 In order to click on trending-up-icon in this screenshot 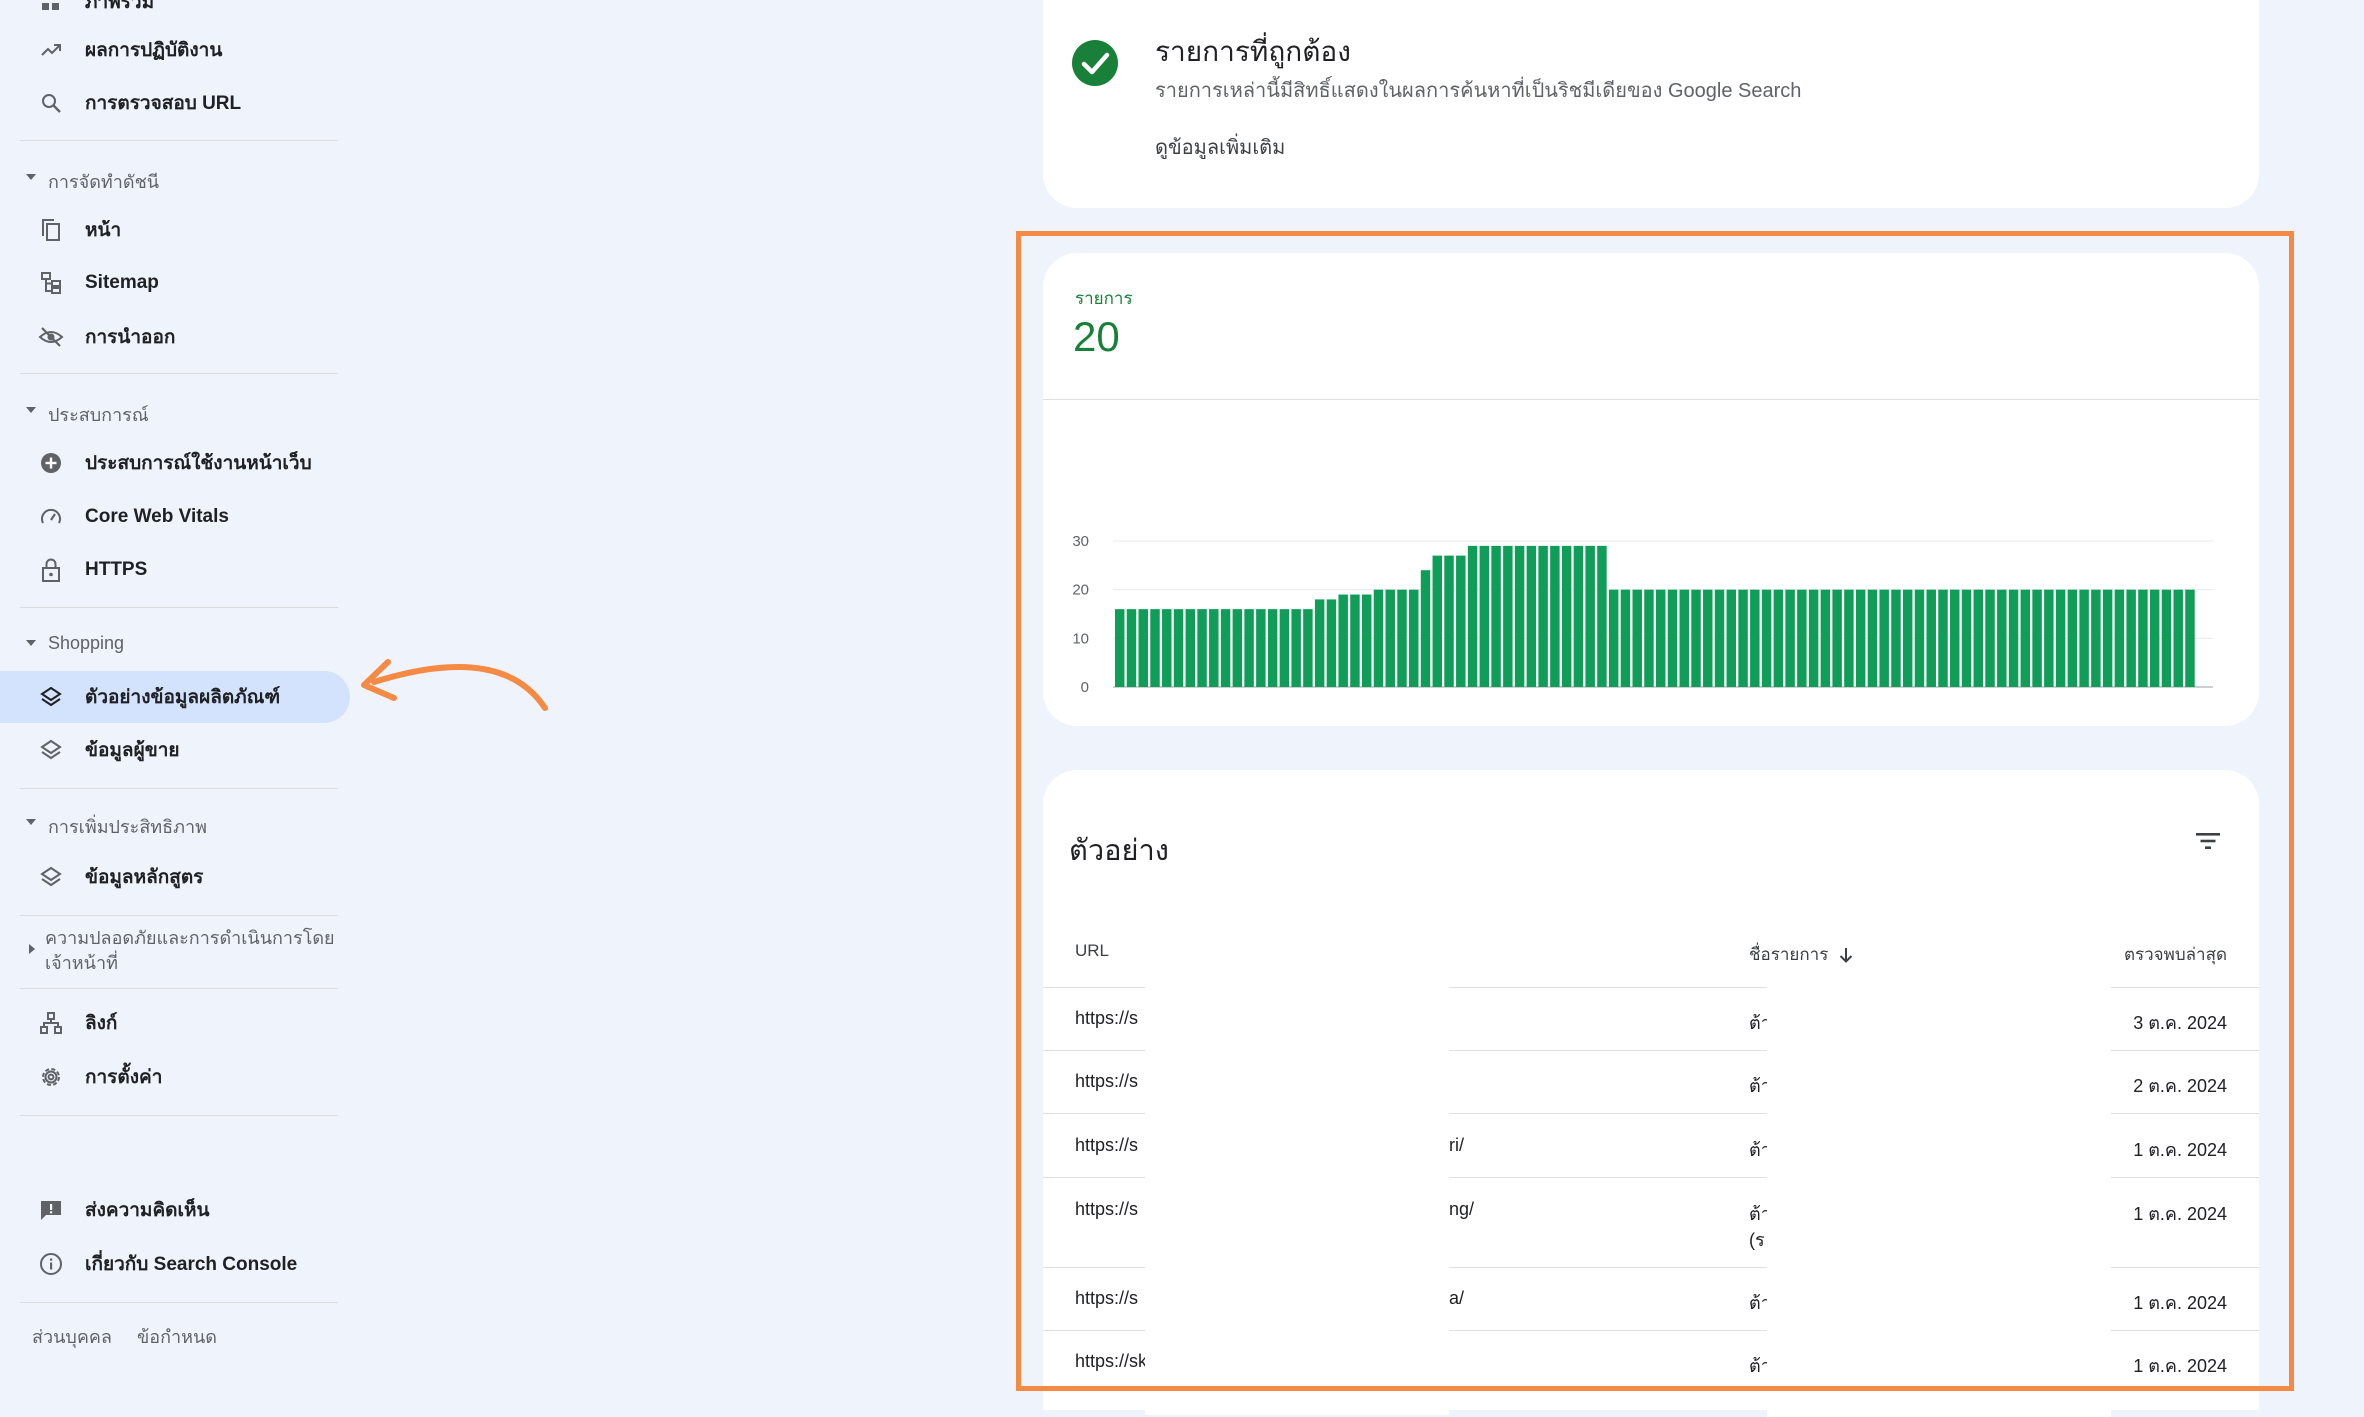, I will do `click(51, 50)`.